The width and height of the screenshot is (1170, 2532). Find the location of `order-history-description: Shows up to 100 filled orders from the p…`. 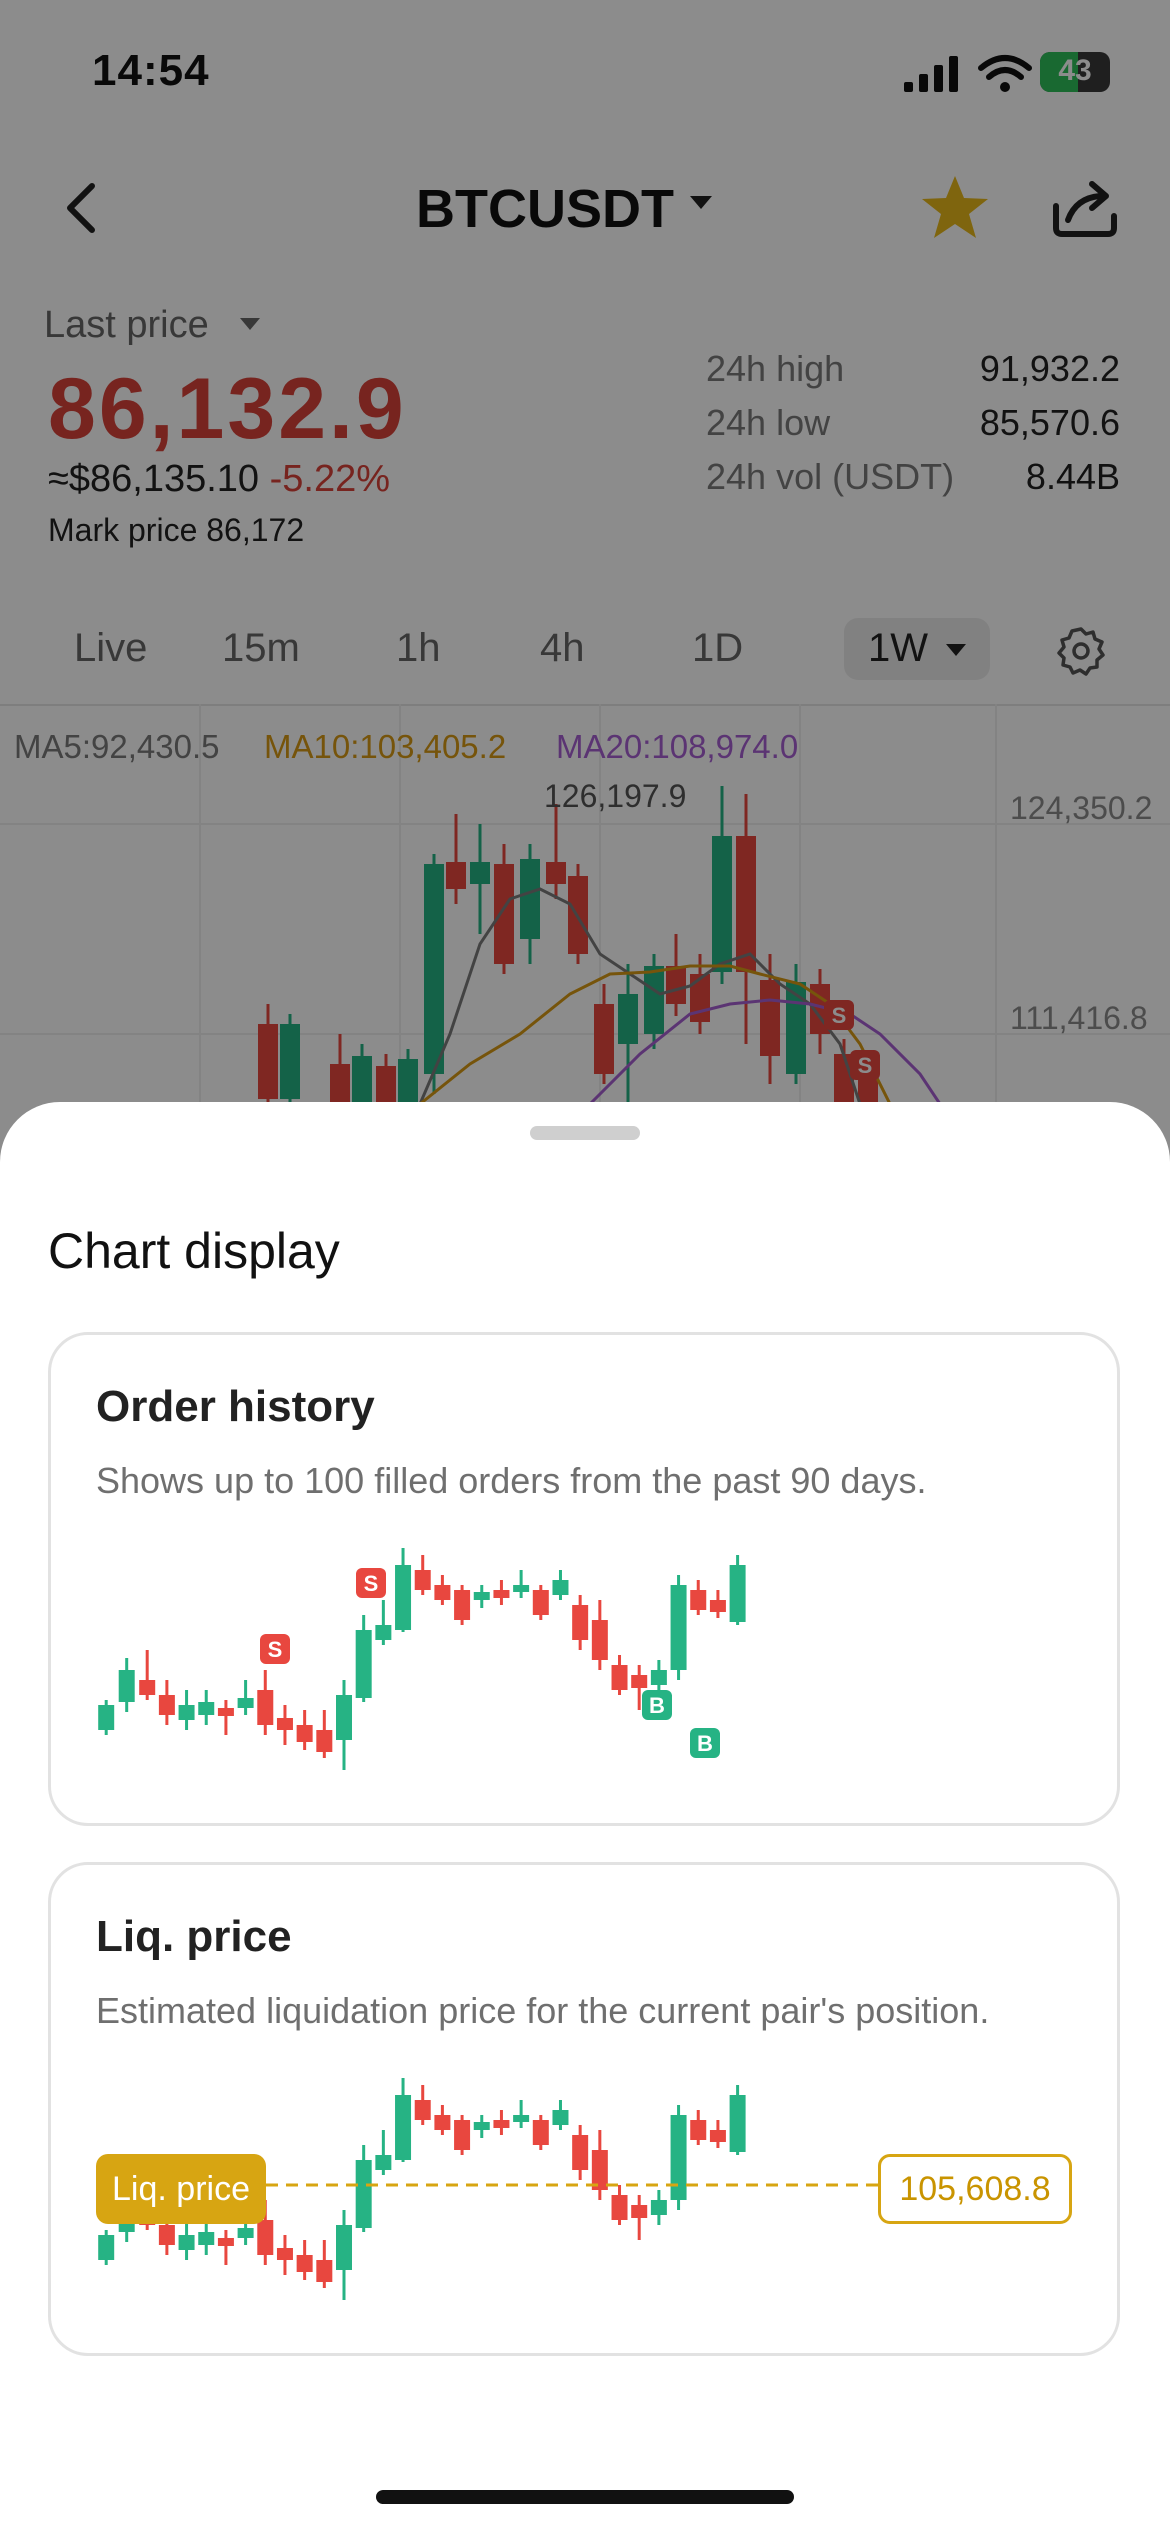

order-history-description: Shows up to 100 filled orders from the p… is located at coordinates (511, 1480).